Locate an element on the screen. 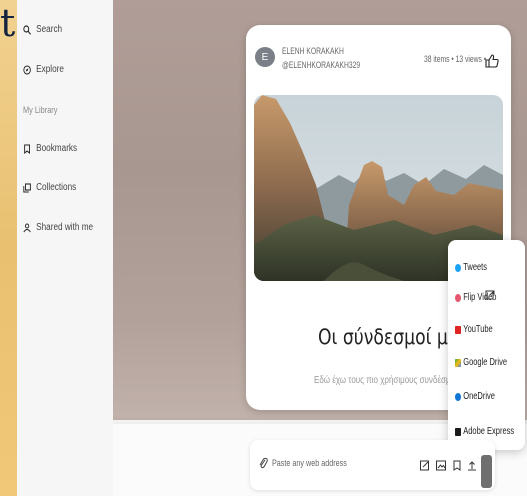  search-icon is located at coordinates (27, 29).